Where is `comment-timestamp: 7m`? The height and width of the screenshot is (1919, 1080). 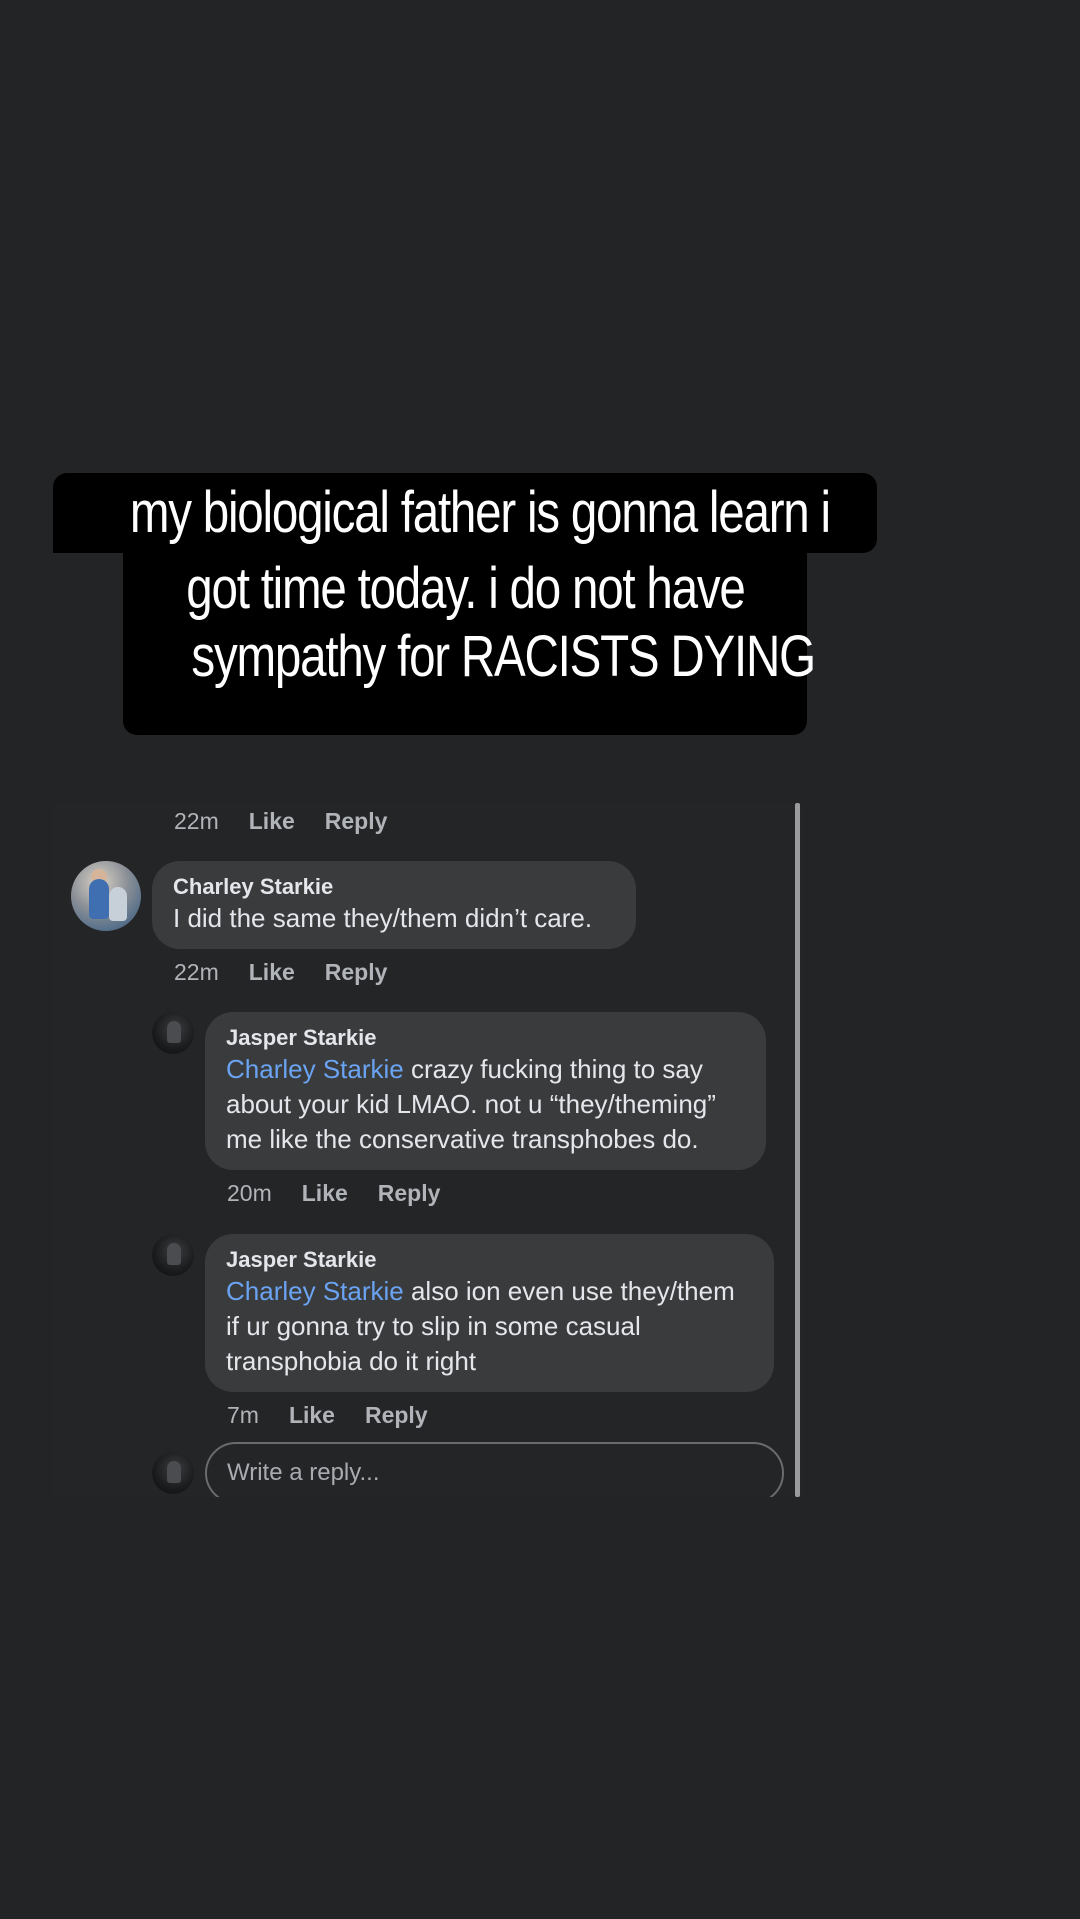
comment-timestamp: 7m is located at coordinates (243, 1414).